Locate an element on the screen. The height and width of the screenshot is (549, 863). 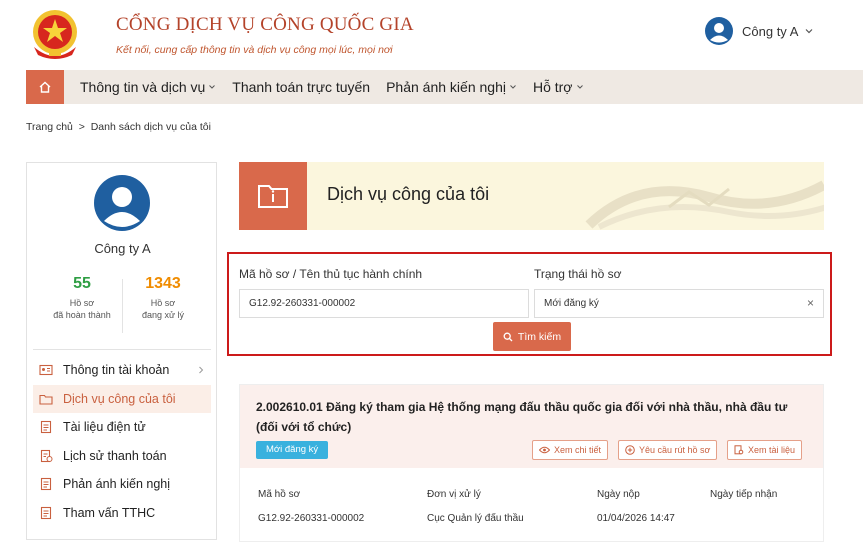
user-avatar-icon is located at coordinates (719, 31).